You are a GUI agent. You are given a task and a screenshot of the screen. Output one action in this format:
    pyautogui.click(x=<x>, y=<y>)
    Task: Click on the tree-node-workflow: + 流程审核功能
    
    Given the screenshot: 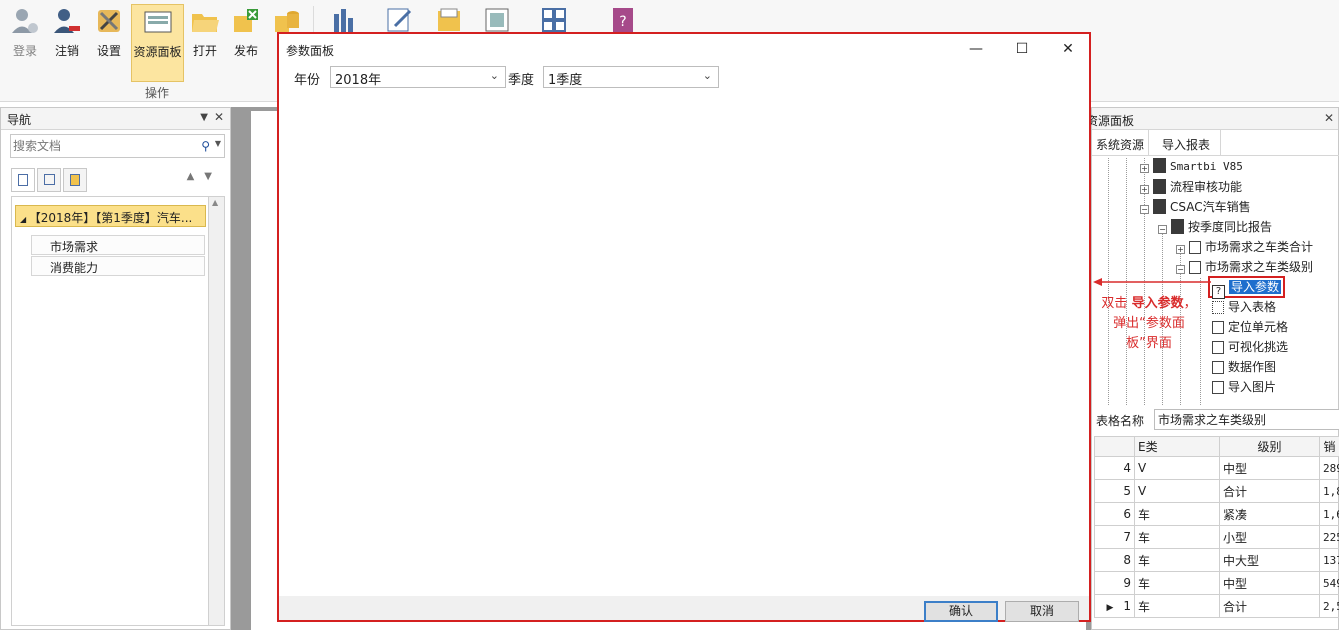 What is the action you would take?
    pyautogui.click(x=1191, y=188)
    